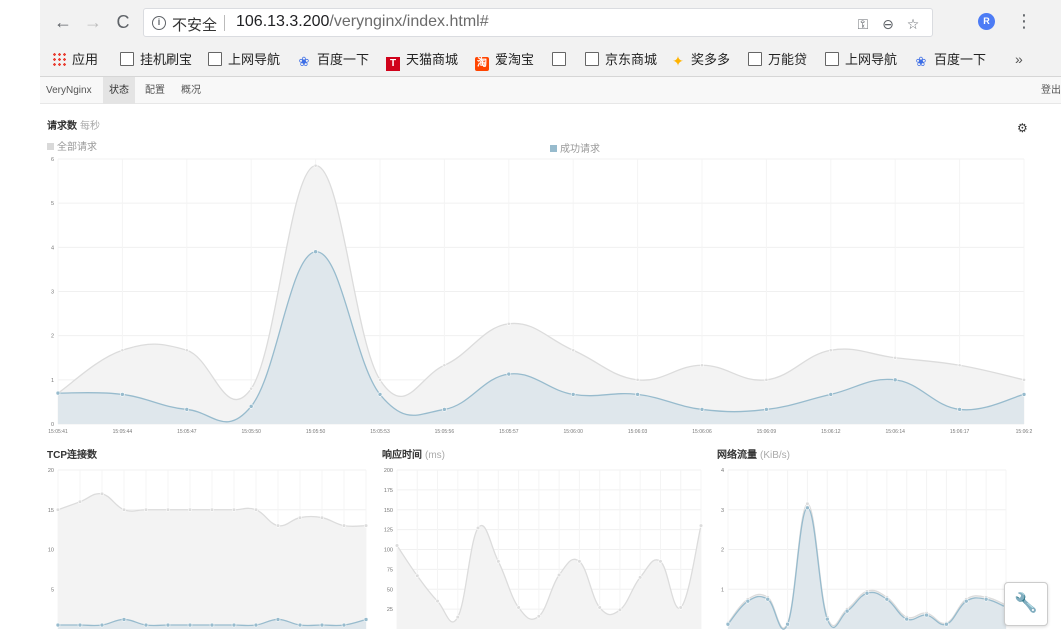 The width and height of the screenshot is (1061, 632). Describe the element at coordinates (127, 59) in the screenshot. I see `page-icon` at that location.